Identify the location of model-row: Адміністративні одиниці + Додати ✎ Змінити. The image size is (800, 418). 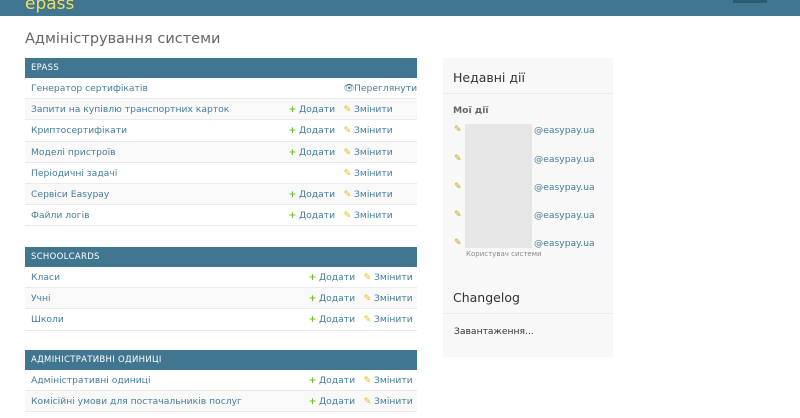
(221, 381).